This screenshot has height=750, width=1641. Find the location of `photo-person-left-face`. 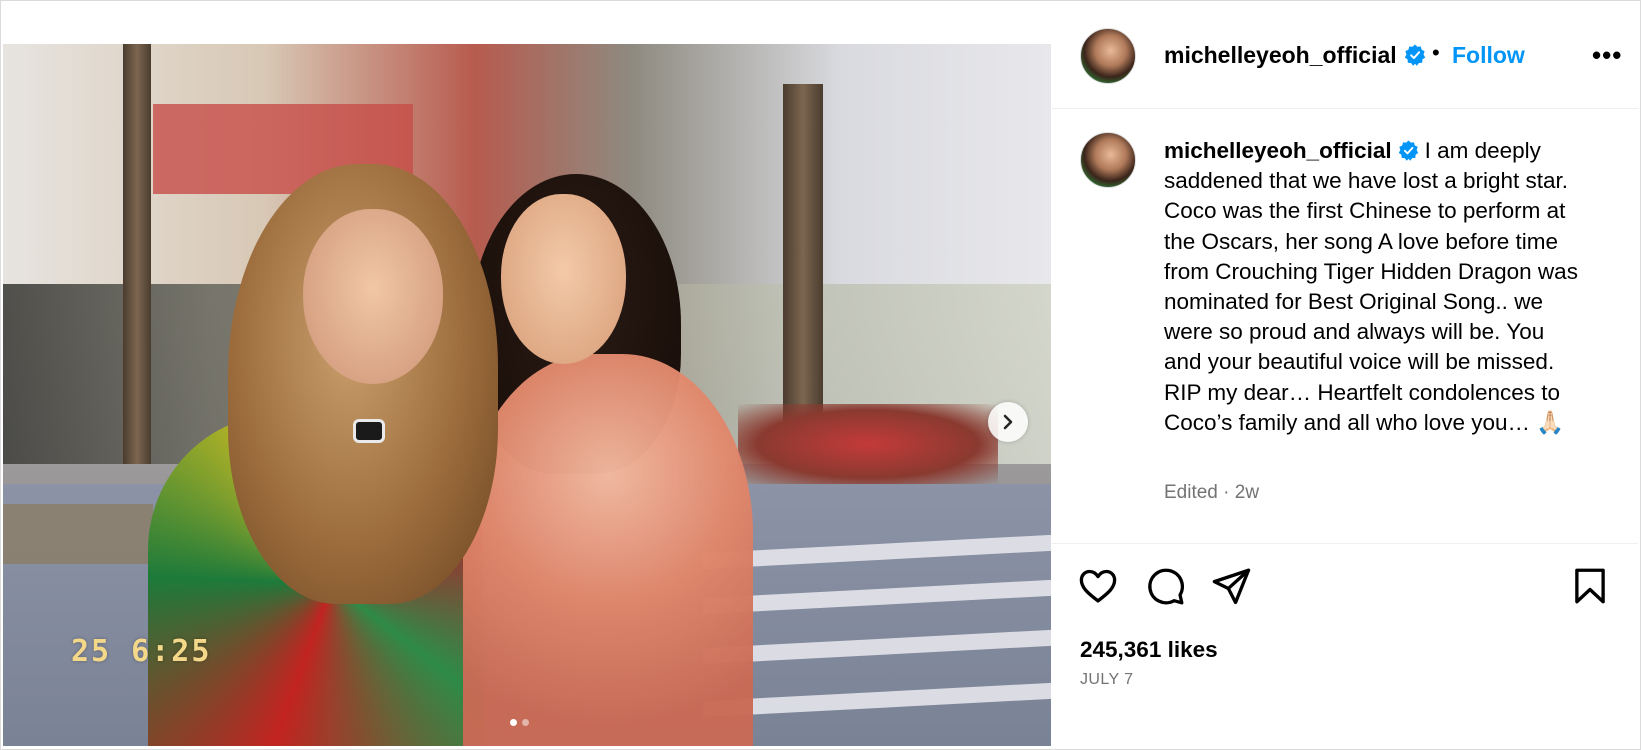

photo-person-left-face is located at coordinates (373, 296).